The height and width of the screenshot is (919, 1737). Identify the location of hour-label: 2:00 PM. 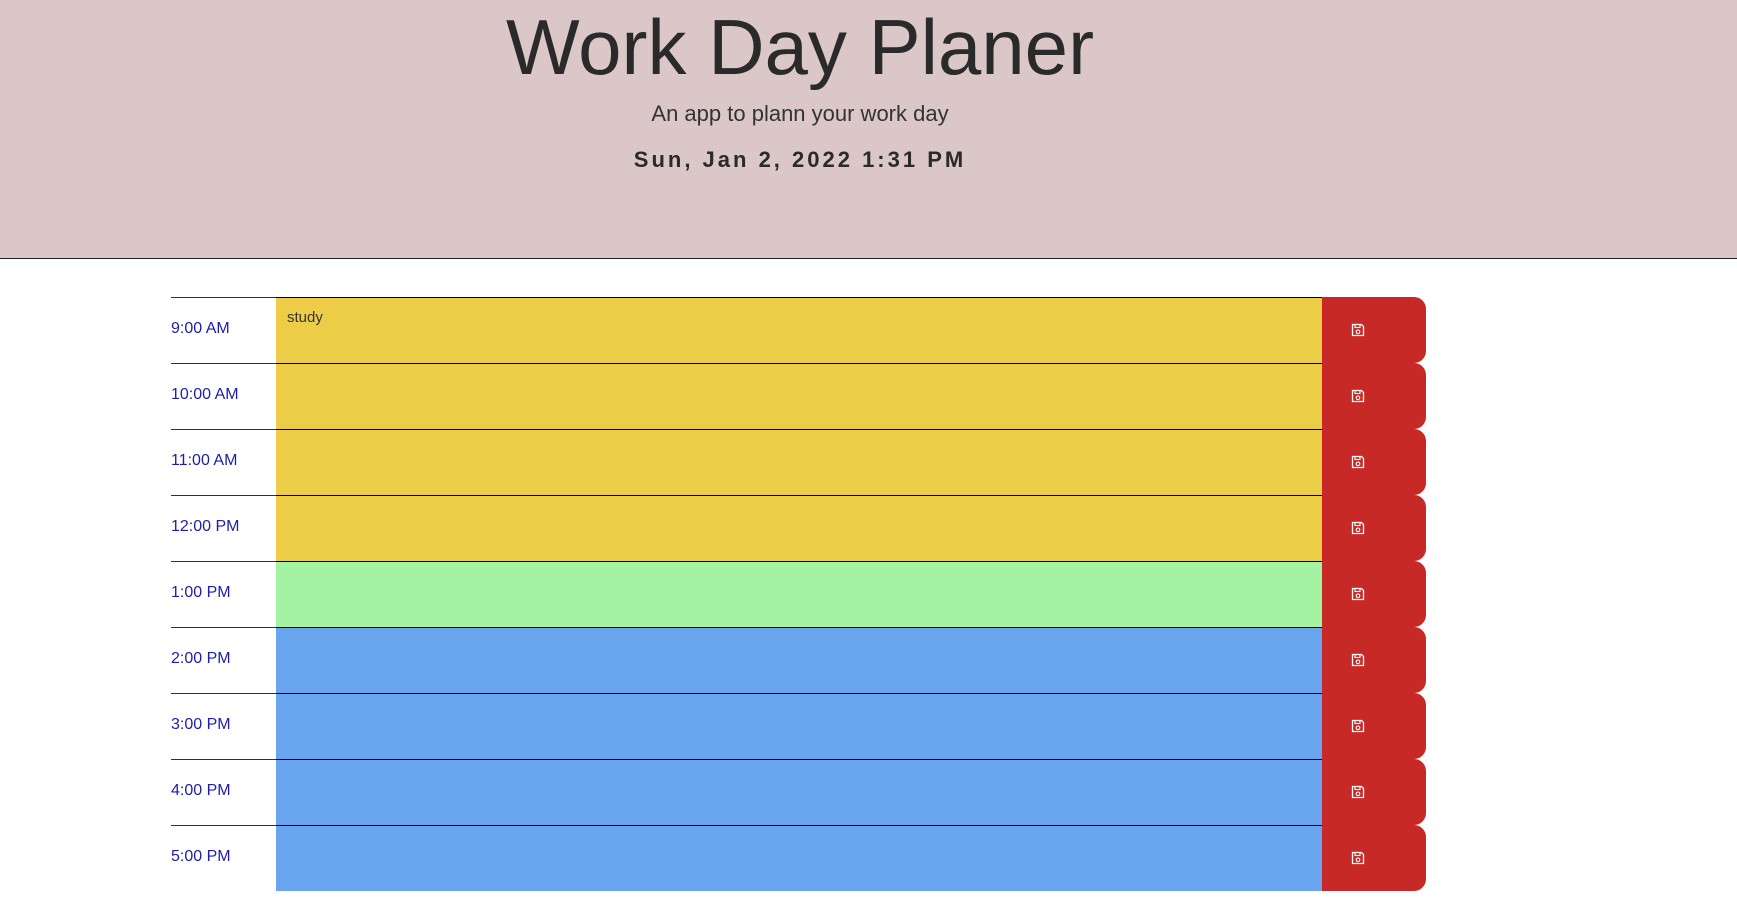
(223, 660).